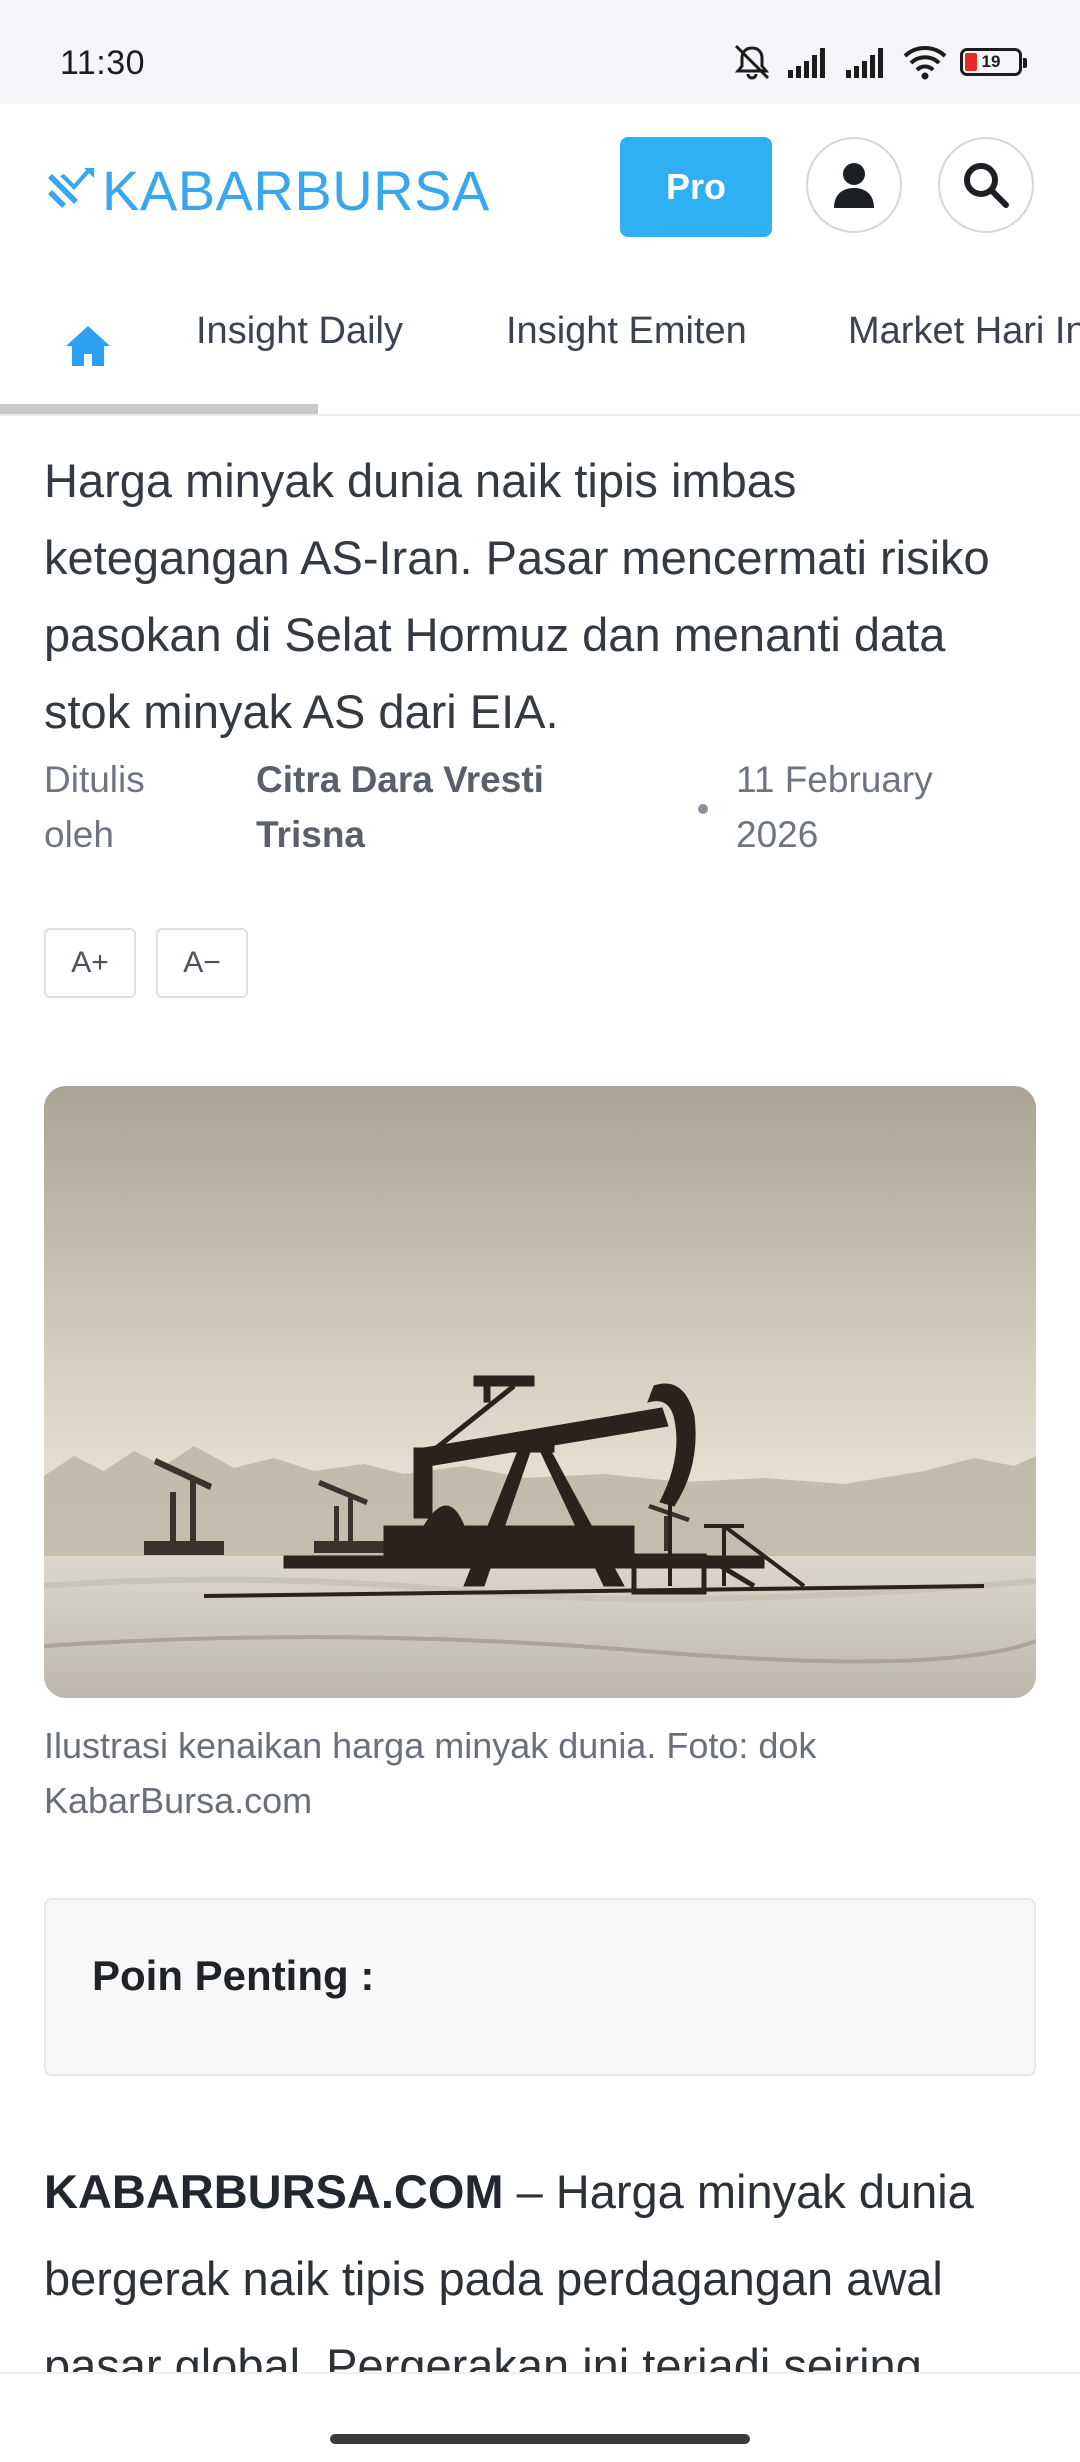  I want to click on search-button, so click(986, 185).